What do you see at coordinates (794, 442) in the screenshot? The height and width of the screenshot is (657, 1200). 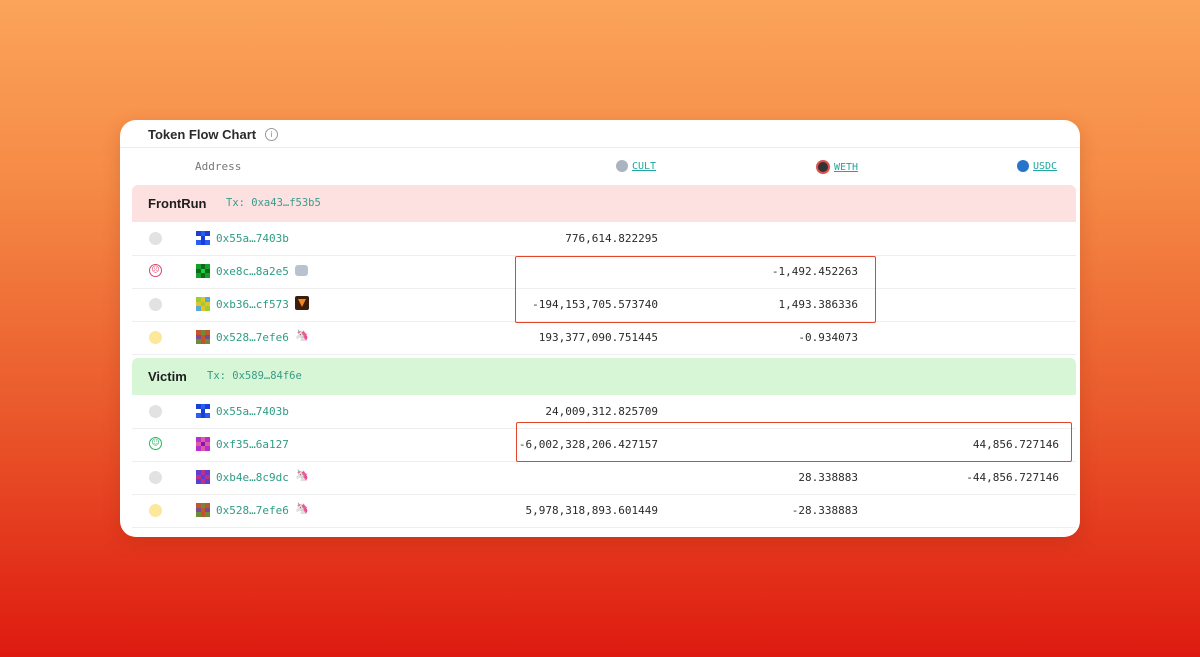 I see `highlight-box-victim` at bounding box center [794, 442].